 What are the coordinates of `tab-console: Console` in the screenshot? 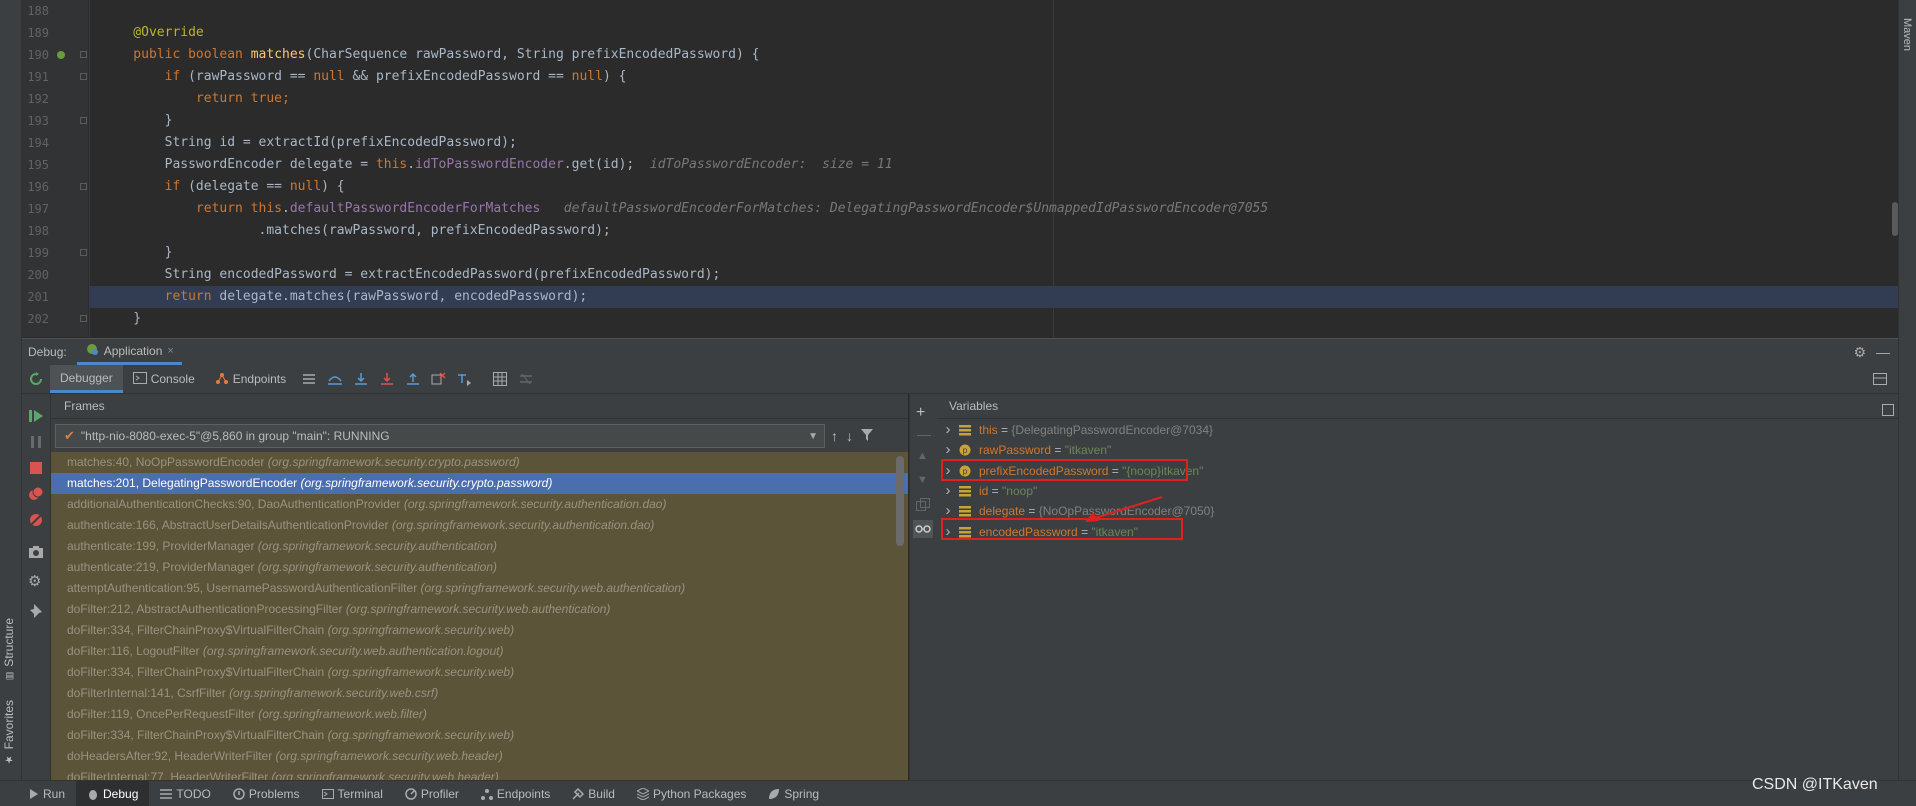 It's located at (164, 379).